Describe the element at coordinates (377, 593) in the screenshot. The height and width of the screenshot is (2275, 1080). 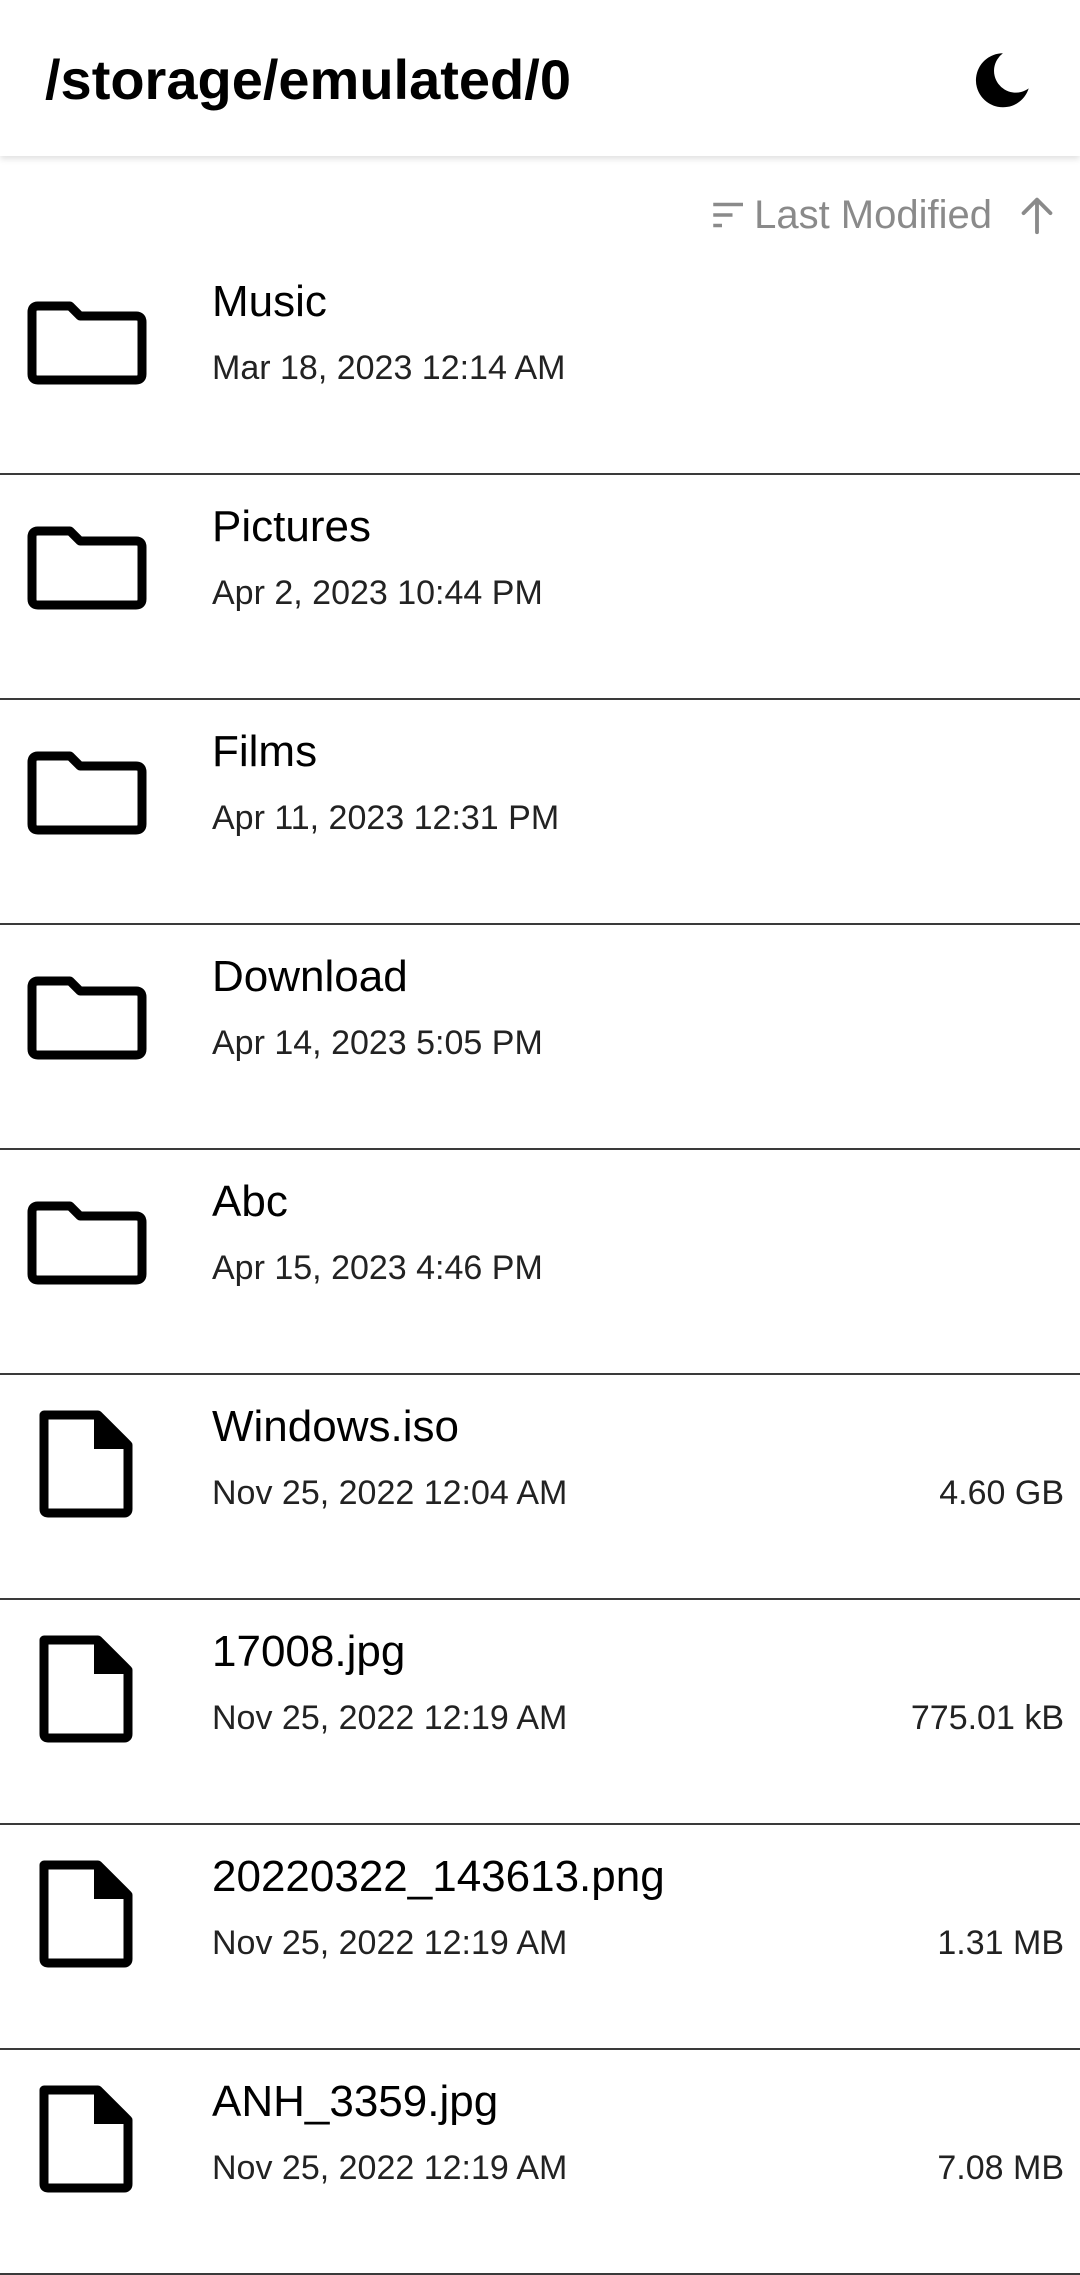
I see `item-modified-date: Apr 2, 2023 10:44 PM` at that location.